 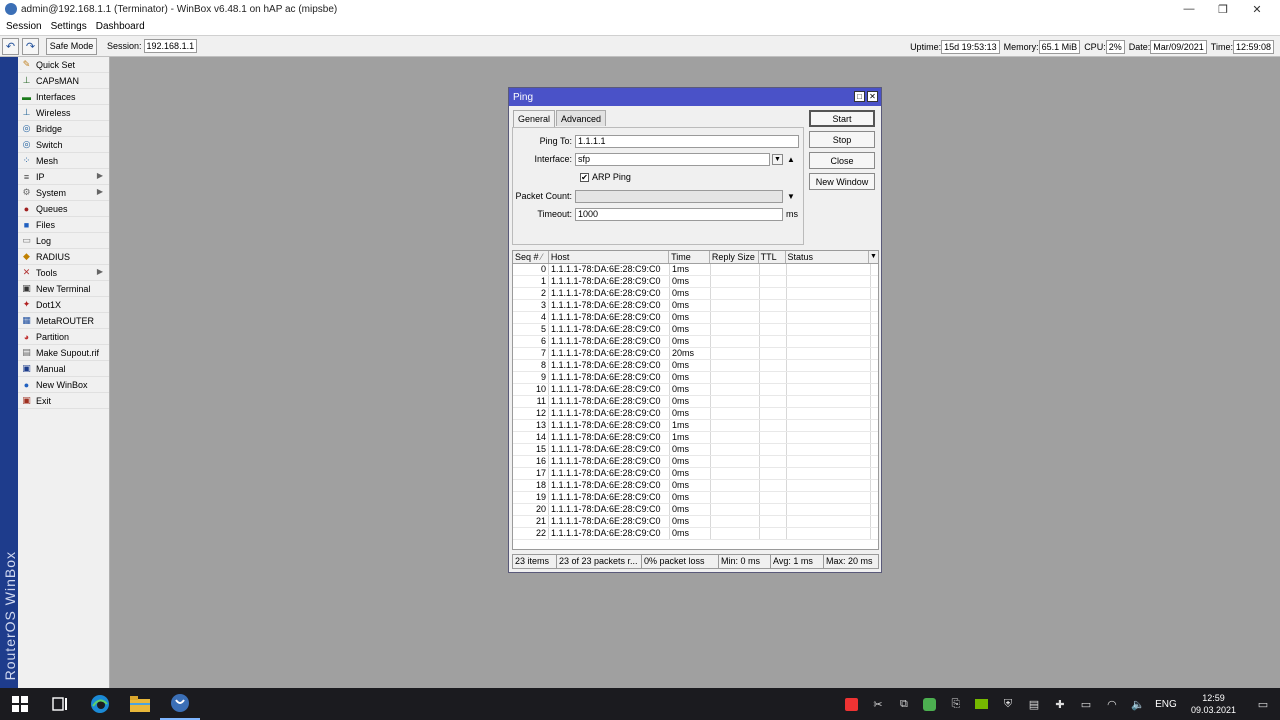 I want to click on table-row: 13 1.1.1.1-78:DA:6E:28:C9:C0 1ms, so click(x=695, y=426).